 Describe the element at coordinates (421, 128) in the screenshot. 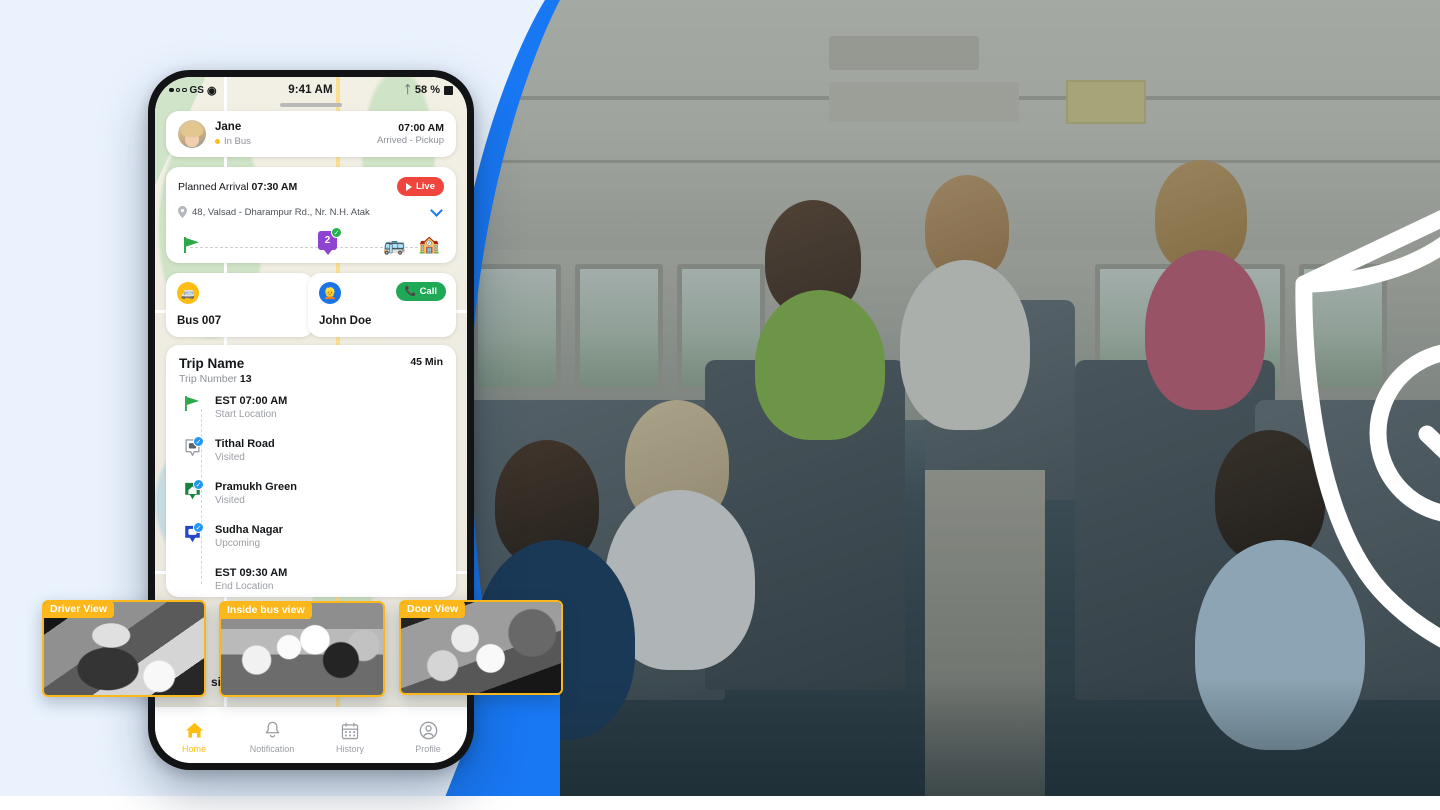

I see `arrival-time: 07:00 AM` at that location.